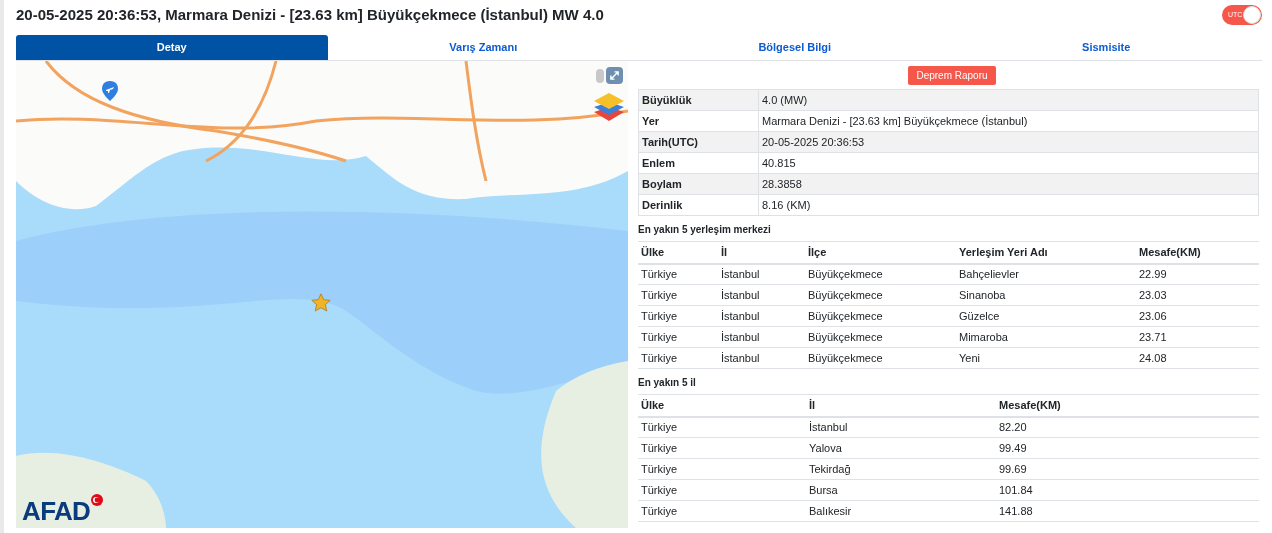 Image resolution: width=1272 pixels, height=533 pixels. Describe the element at coordinates (705, 230) in the screenshot. I see `section-title: En yakın 5 yerleşim merkezi` at that location.